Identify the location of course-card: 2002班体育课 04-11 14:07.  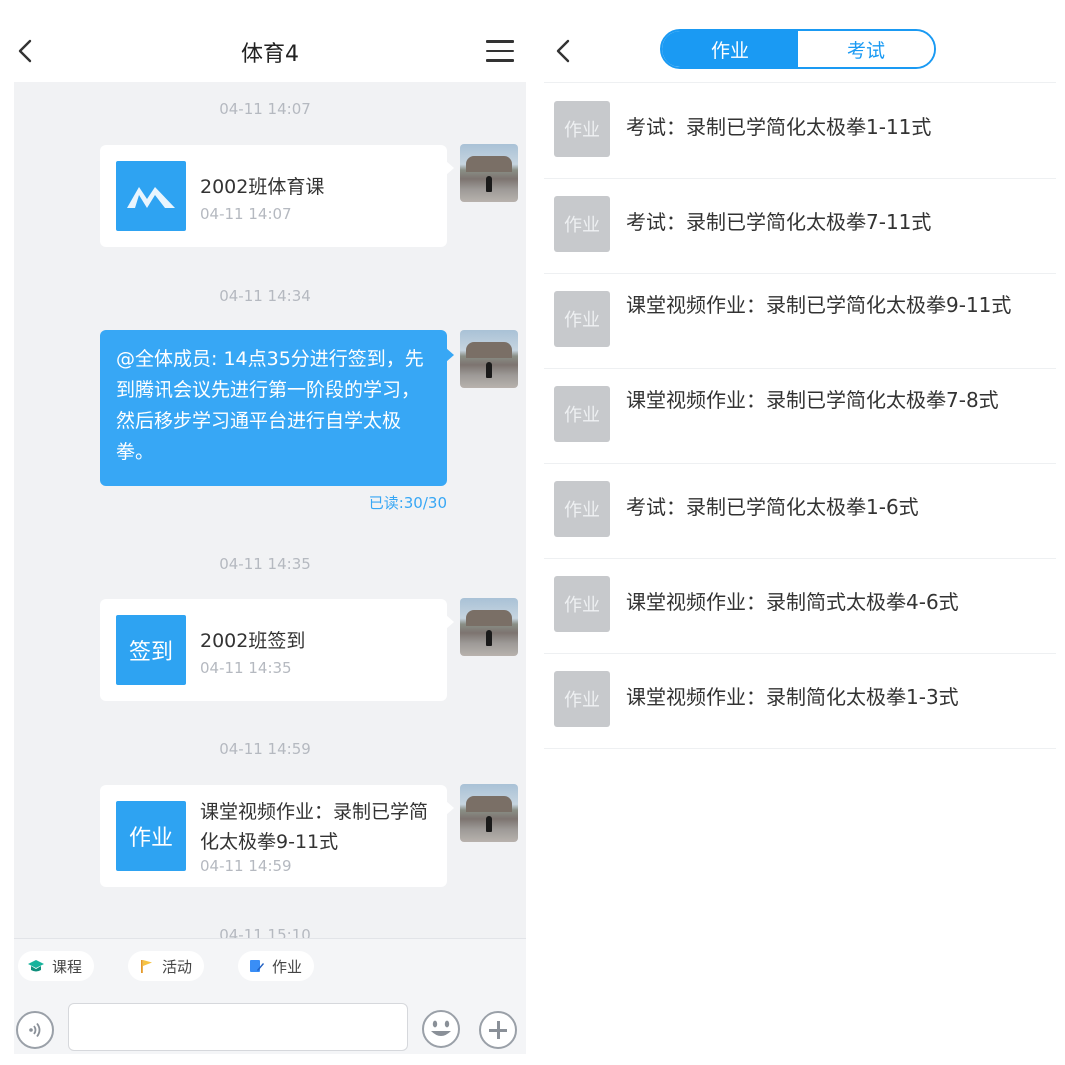
(277, 196).